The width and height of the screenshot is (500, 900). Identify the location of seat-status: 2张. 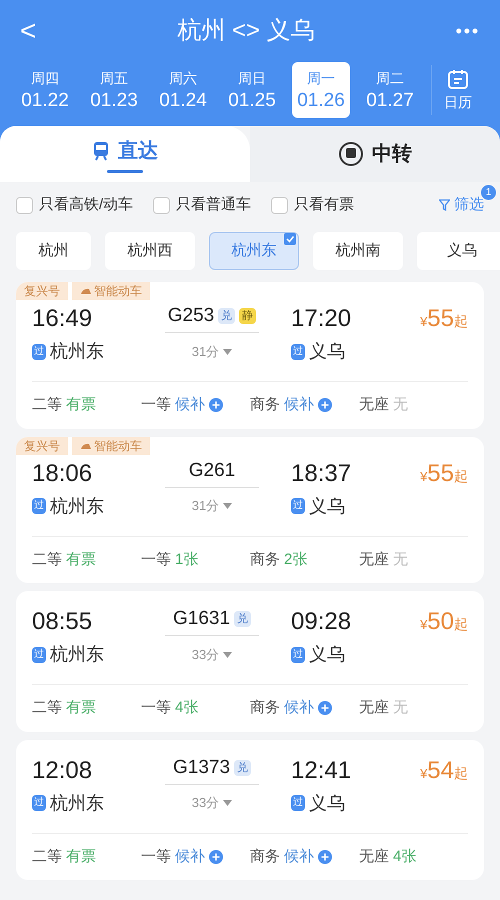
(296, 560).